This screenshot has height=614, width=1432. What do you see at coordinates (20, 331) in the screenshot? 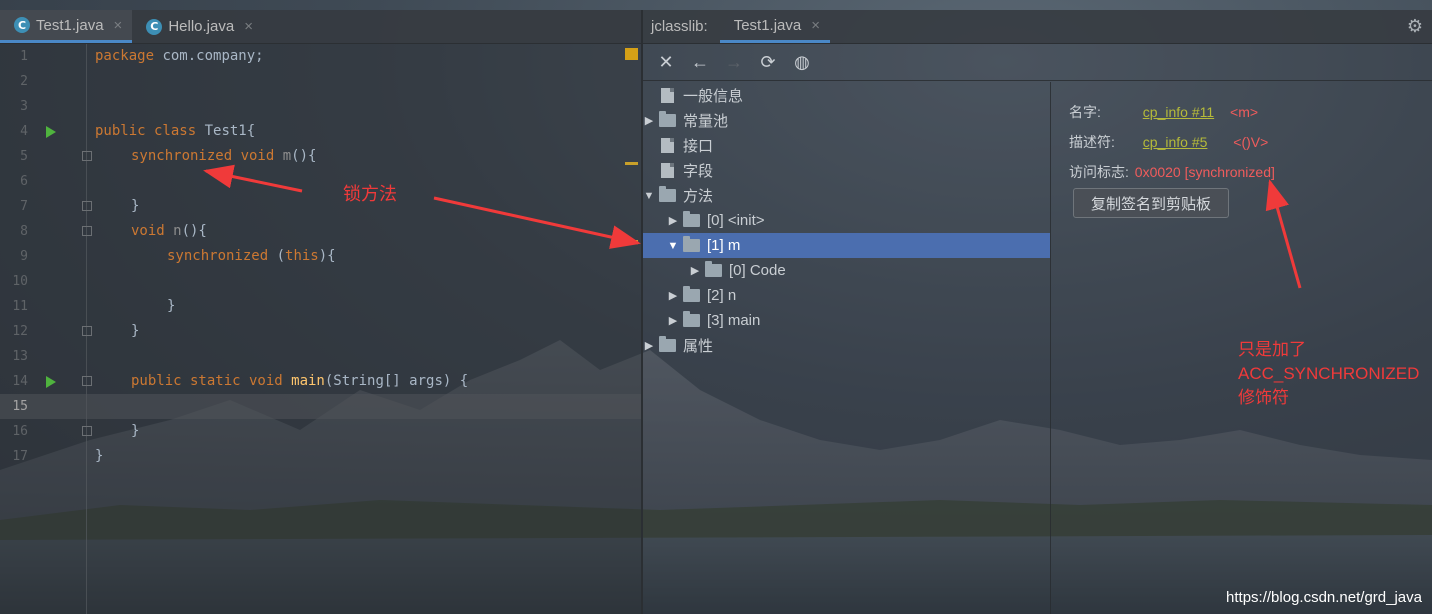
I see `line-number: 12` at bounding box center [20, 331].